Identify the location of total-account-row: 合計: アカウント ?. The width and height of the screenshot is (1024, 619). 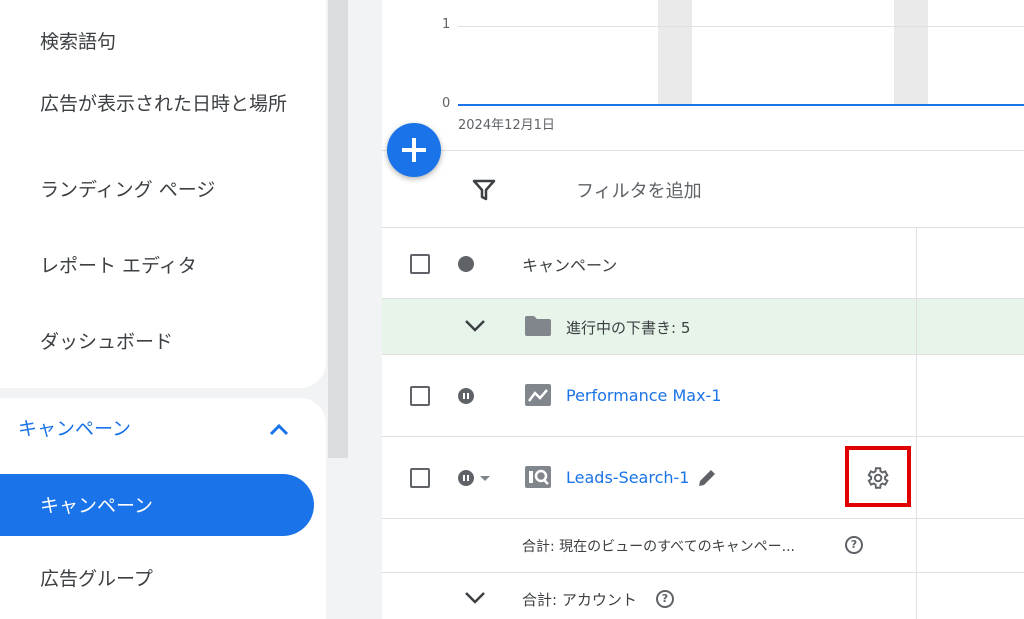
(703, 596).